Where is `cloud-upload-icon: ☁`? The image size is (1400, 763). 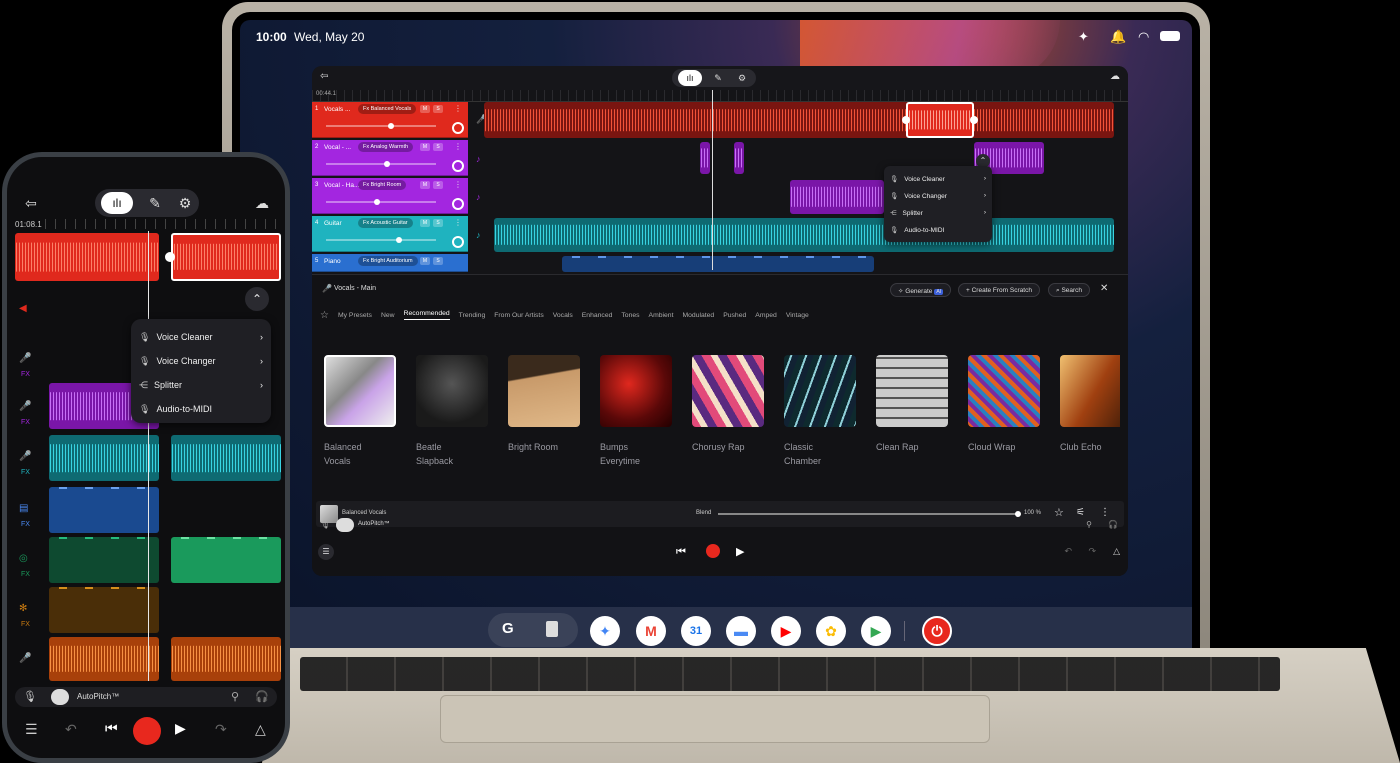 cloud-upload-icon: ☁ is located at coordinates (262, 203).